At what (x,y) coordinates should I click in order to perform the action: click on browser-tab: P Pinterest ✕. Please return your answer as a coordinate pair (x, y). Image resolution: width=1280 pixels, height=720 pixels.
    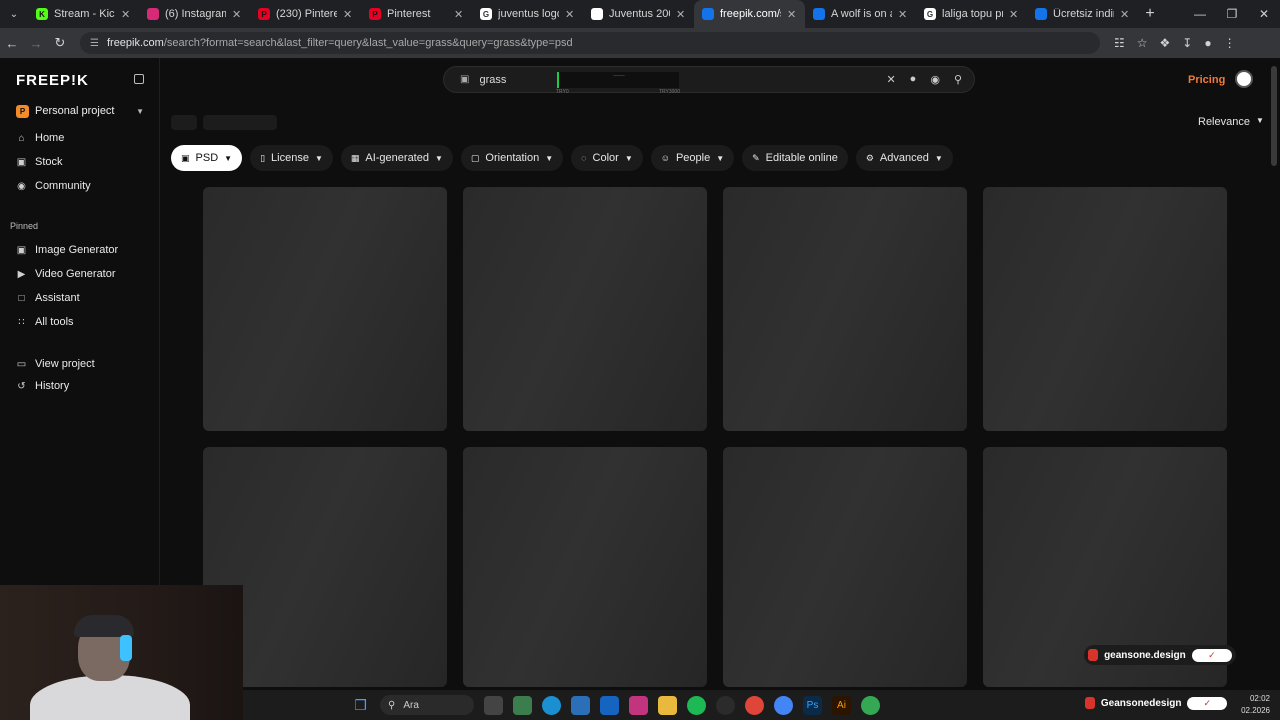
    Looking at the image, I should click on (416, 14).